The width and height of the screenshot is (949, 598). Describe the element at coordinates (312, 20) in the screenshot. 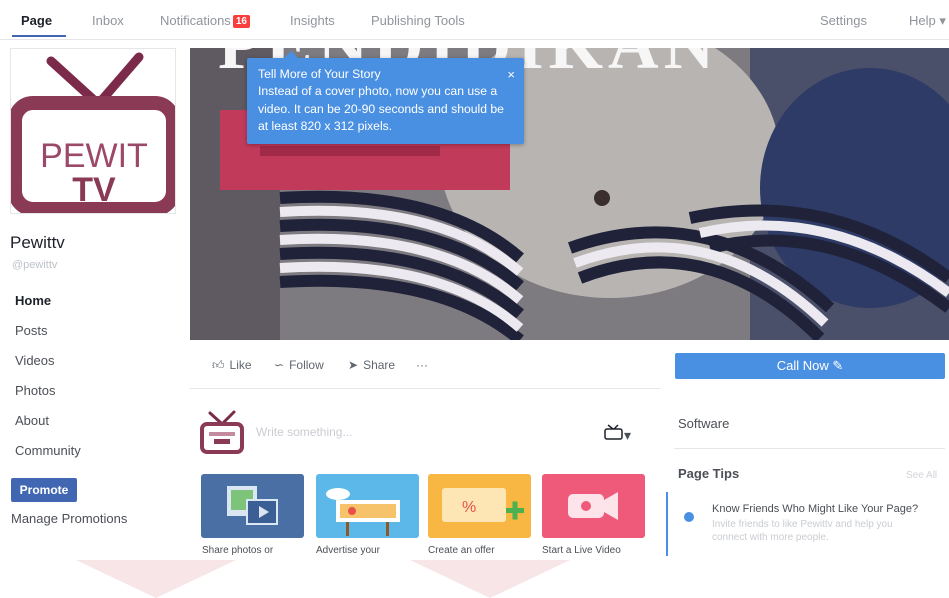

I see `tab-insights: Insights` at that location.